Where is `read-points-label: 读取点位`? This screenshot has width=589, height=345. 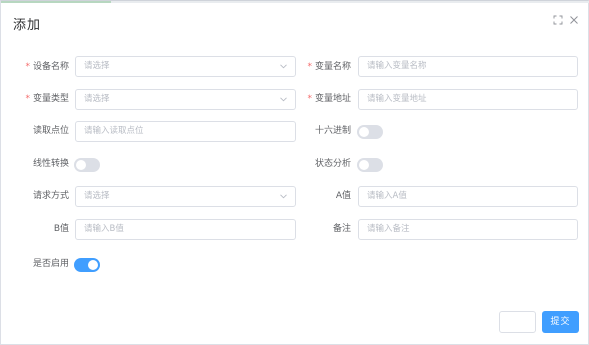 read-points-label: 读取点位 is located at coordinates (50, 131).